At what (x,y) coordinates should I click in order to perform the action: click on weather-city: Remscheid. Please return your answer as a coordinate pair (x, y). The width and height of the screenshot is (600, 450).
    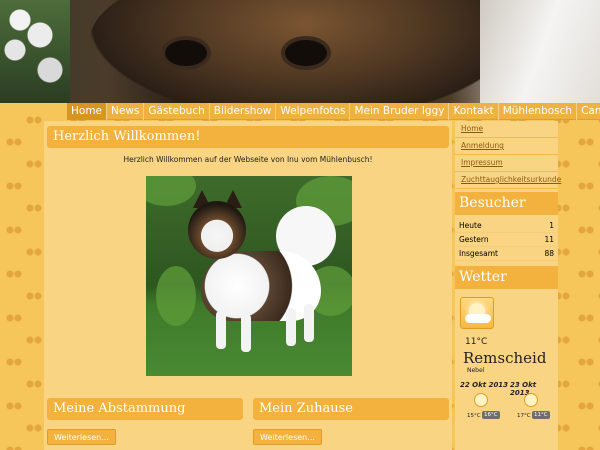
    Looking at the image, I should click on (505, 358).